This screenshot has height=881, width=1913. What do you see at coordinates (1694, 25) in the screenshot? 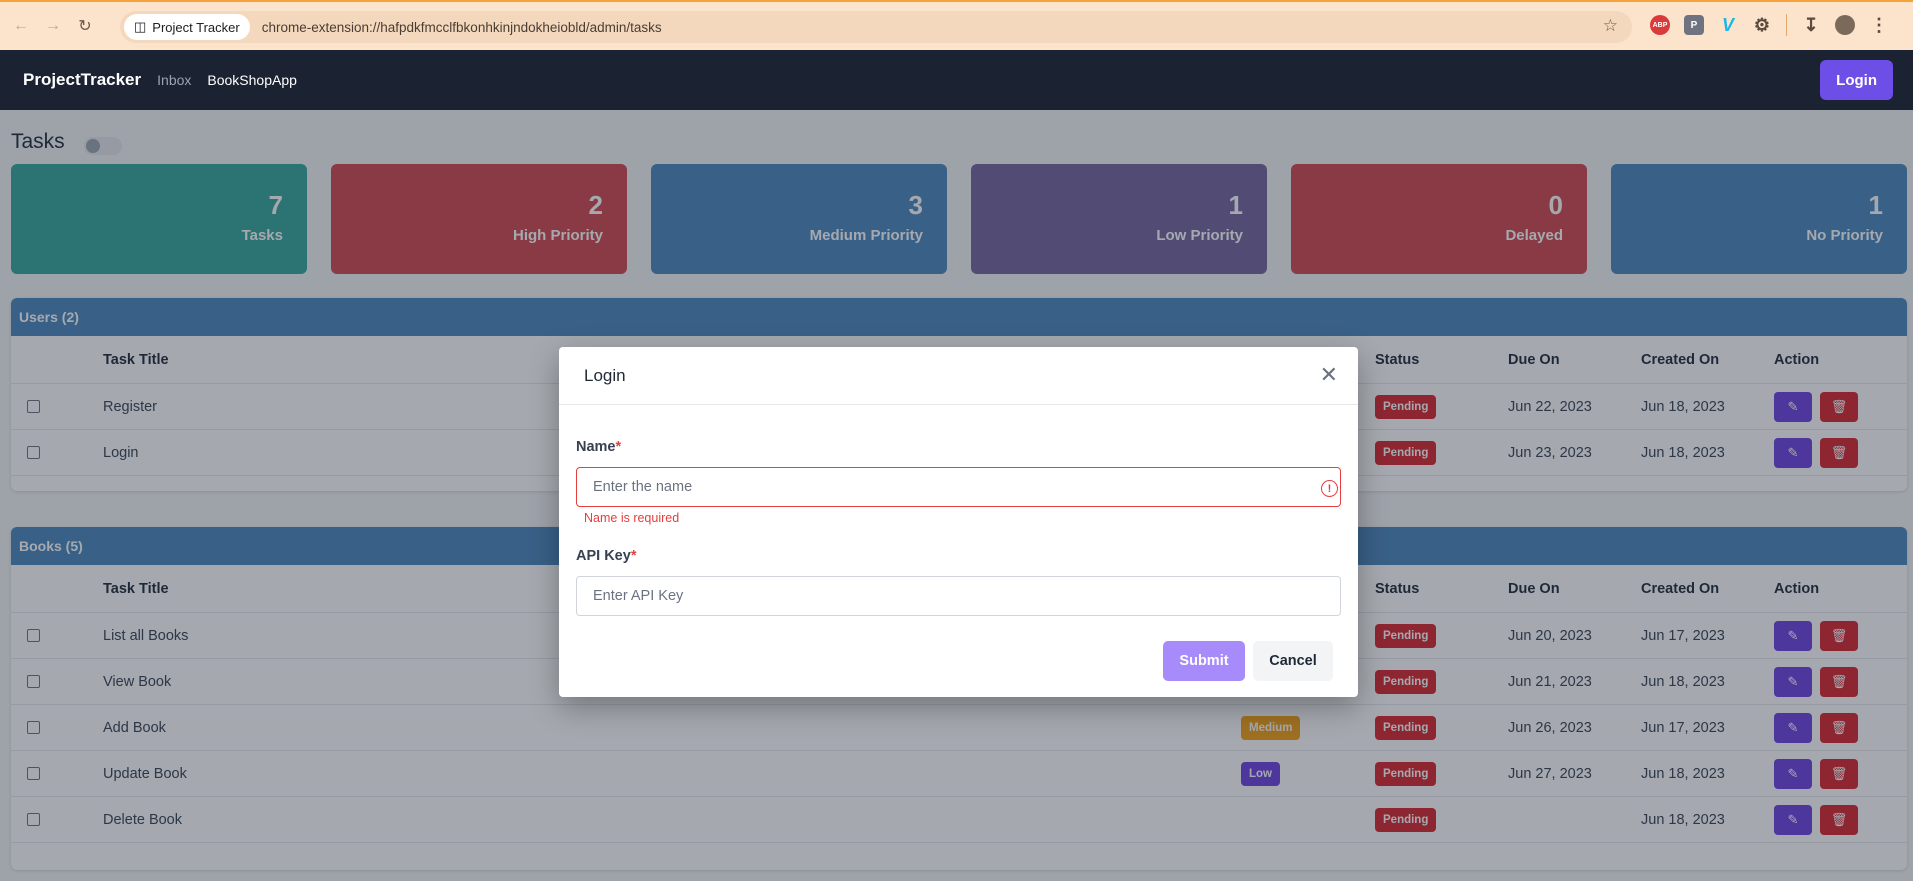
I see `p-extension-icon: P` at bounding box center [1694, 25].